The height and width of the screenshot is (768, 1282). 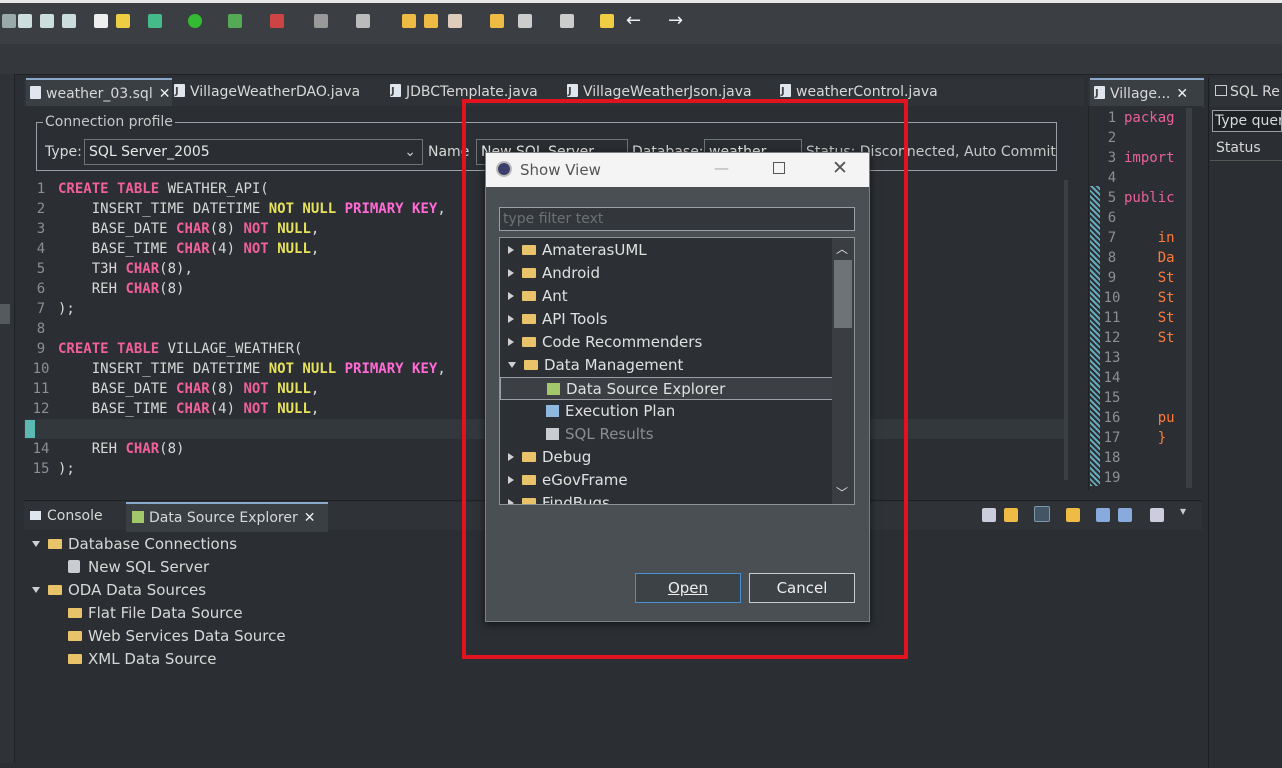 I want to click on tree-item: Web Services Data Source, so click(x=177, y=636).